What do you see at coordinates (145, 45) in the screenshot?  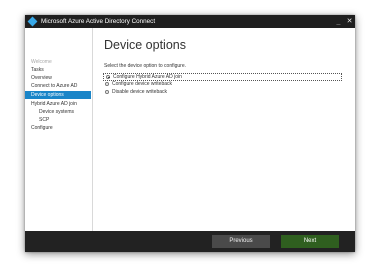 I see `page-title: Device options` at bounding box center [145, 45].